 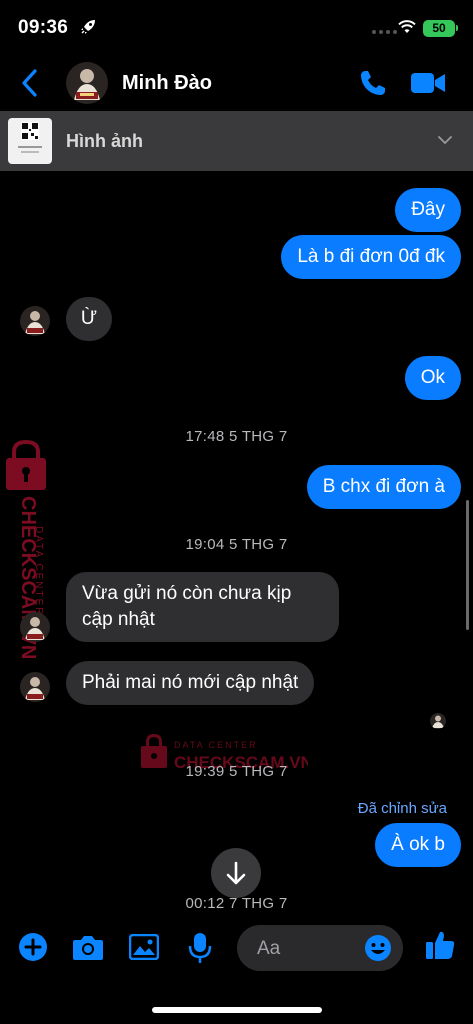 What do you see at coordinates (104, 141) in the screenshot?
I see `pinned-label: Hình ảnh` at bounding box center [104, 141].